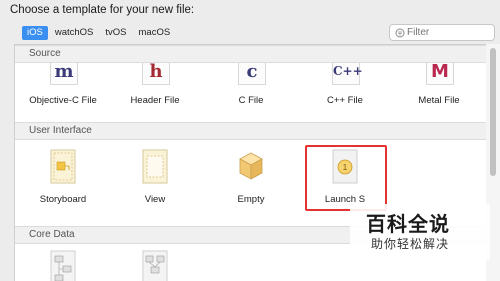  What do you see at coordinates (74, 33) in the screenshot?
I see `tab-watchos: watchOS` at bounding box center [74, 33].